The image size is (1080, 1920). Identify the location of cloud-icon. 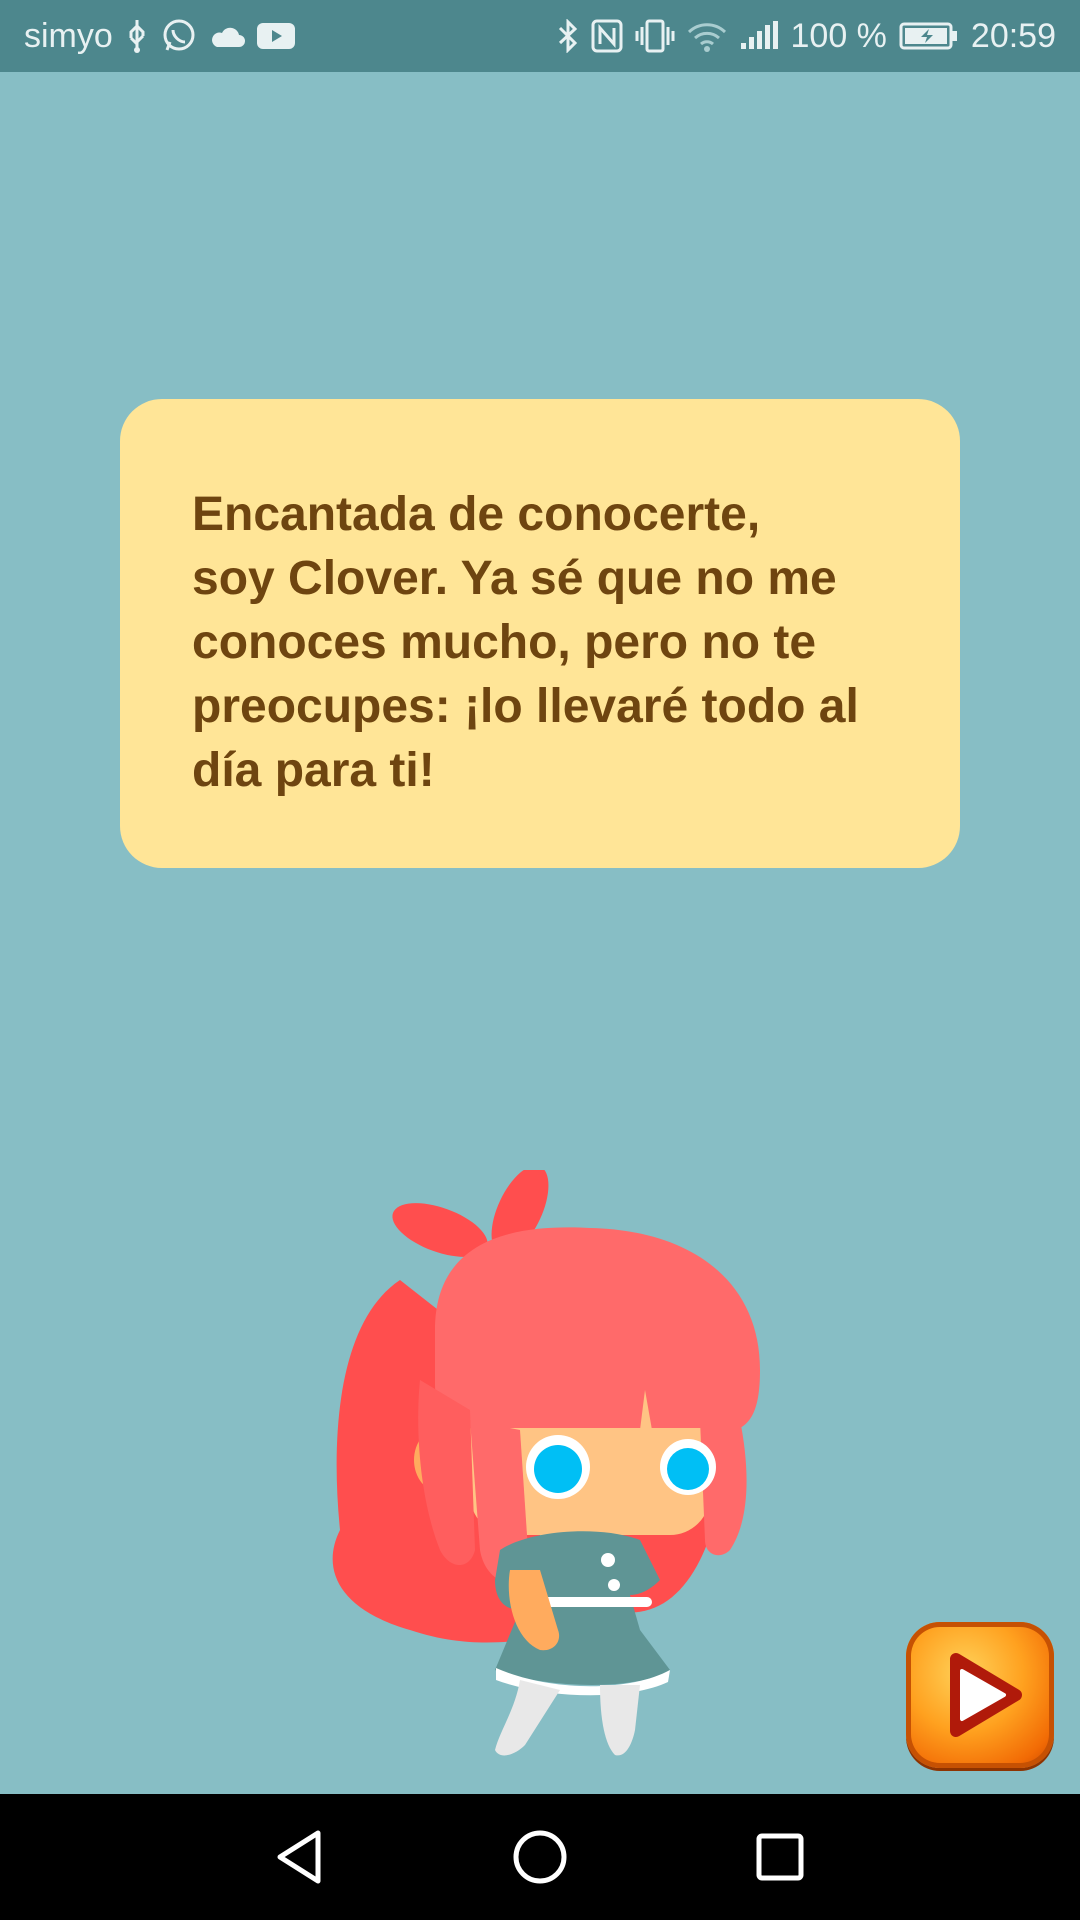
(227, 36).